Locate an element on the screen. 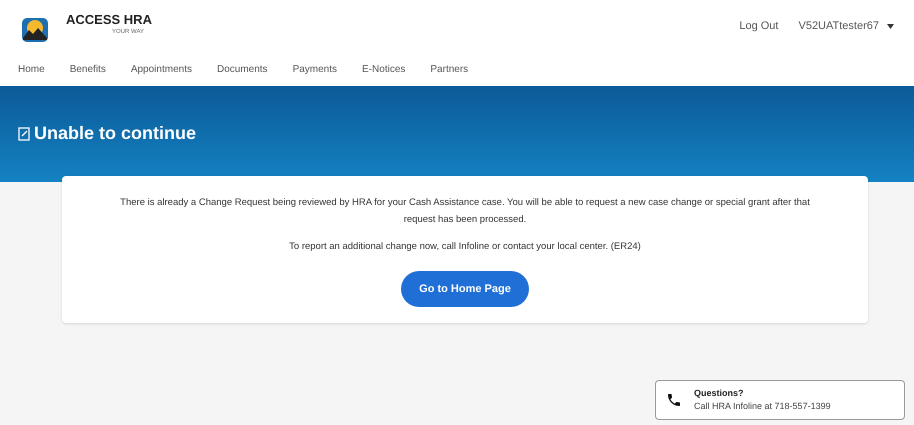 The image size is (914, 425). user-menu: V52UATtester67 is located at coordinates (846, 26).